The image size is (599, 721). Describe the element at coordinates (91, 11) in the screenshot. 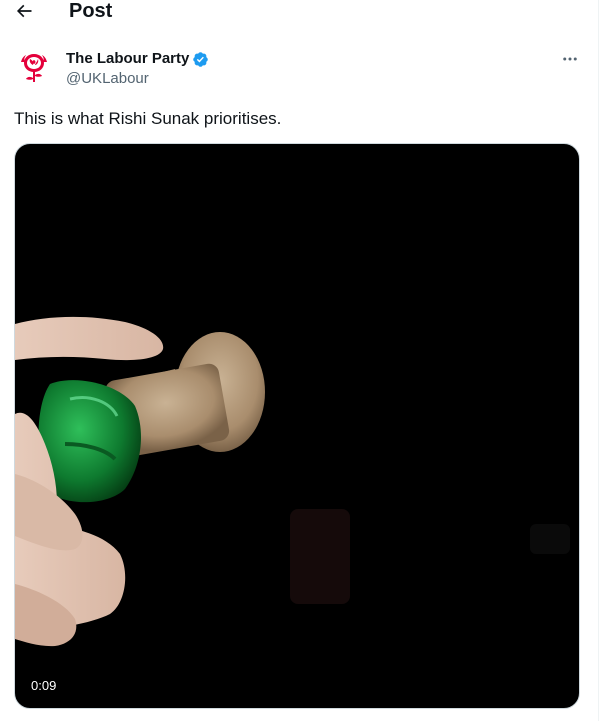

I see `page-title: Post` at that location.